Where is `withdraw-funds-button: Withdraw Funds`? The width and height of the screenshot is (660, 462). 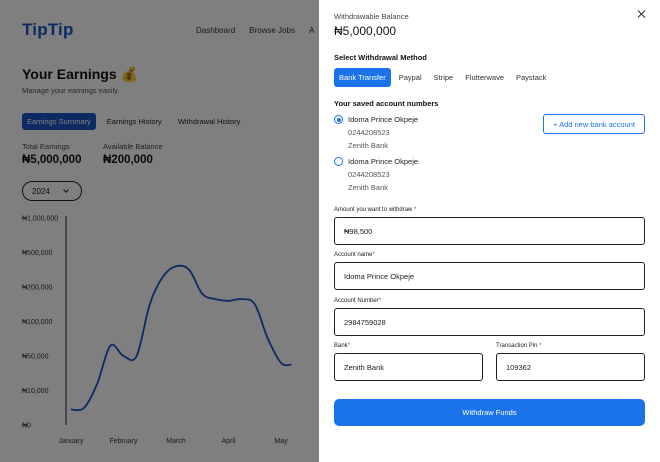 withdraw-funds-button: Withdraw Funds is located at coordinates (489, 412).